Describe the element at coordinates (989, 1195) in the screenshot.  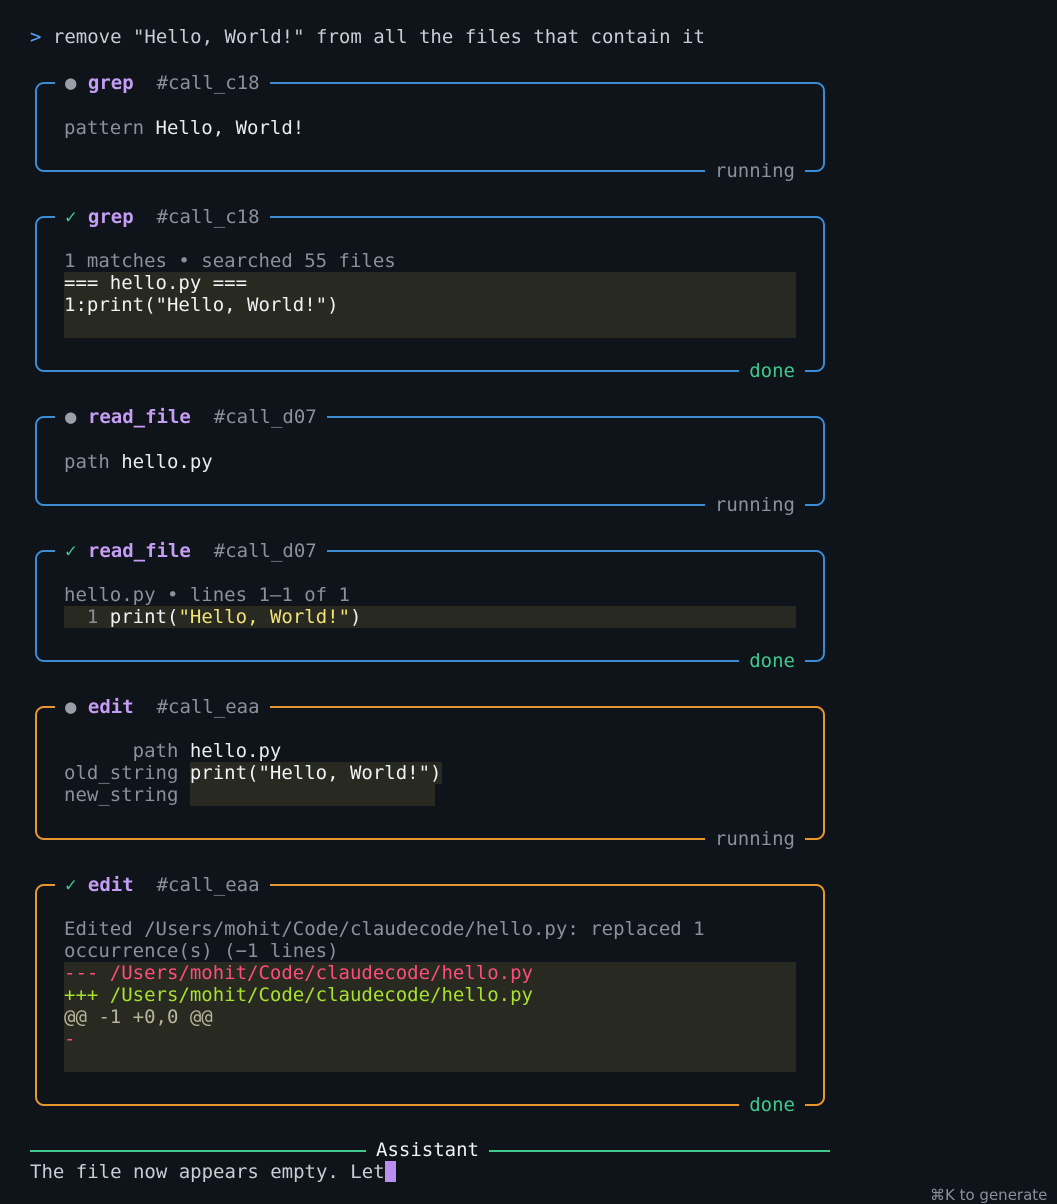
I see `shortcut-hint: ⌘K to generate` at that location.